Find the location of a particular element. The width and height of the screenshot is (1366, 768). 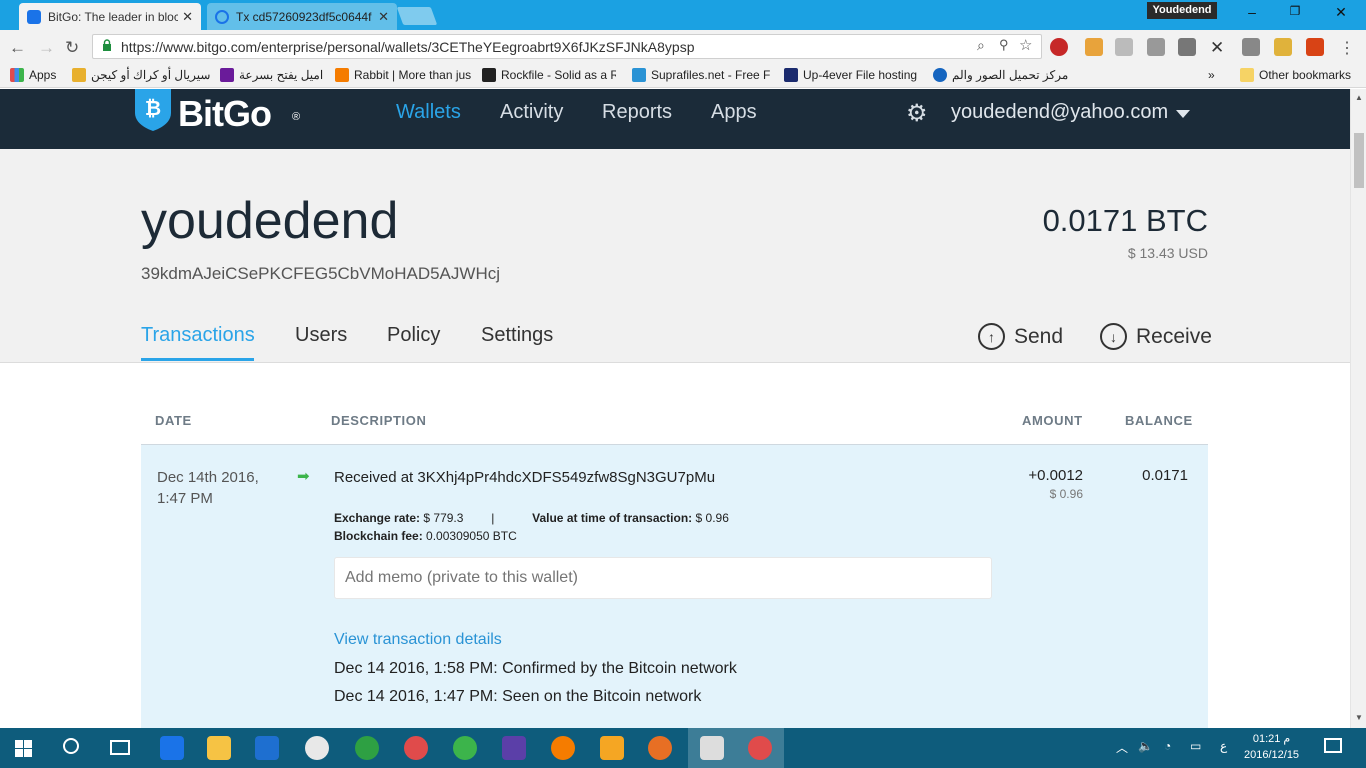

minimize-icon: – is located at coordinates (1252, 12).